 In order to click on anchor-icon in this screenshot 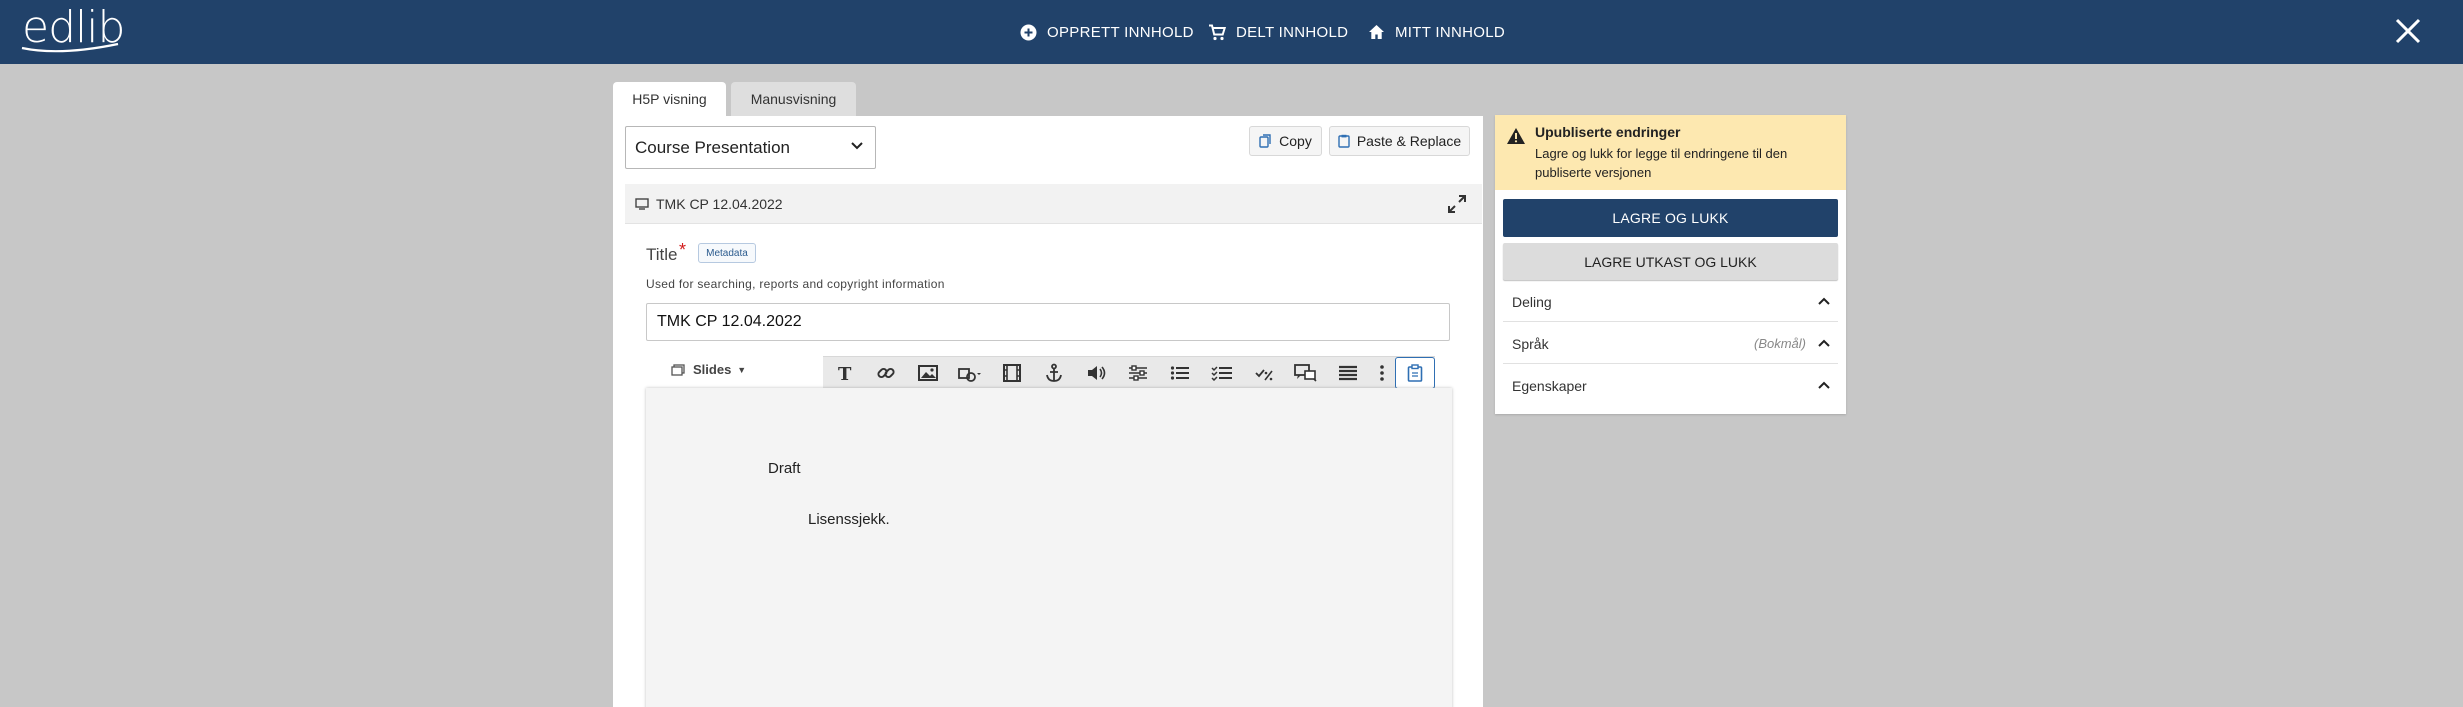, I will do `click(1054, 373)`.